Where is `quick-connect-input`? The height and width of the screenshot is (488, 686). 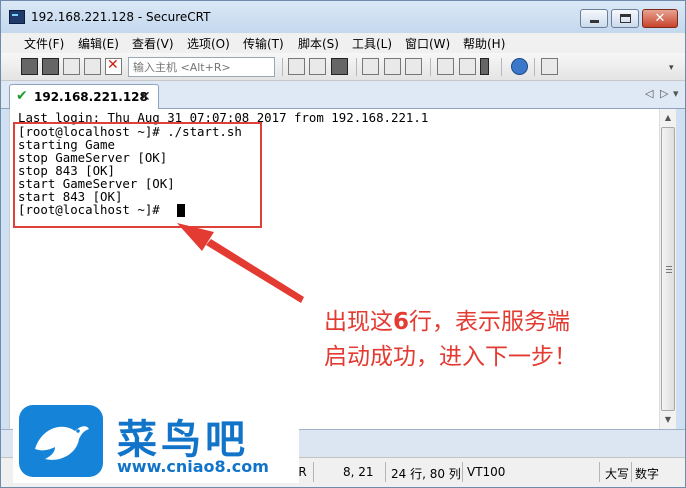 quick-connect-input is located at coordinates (201, 67).